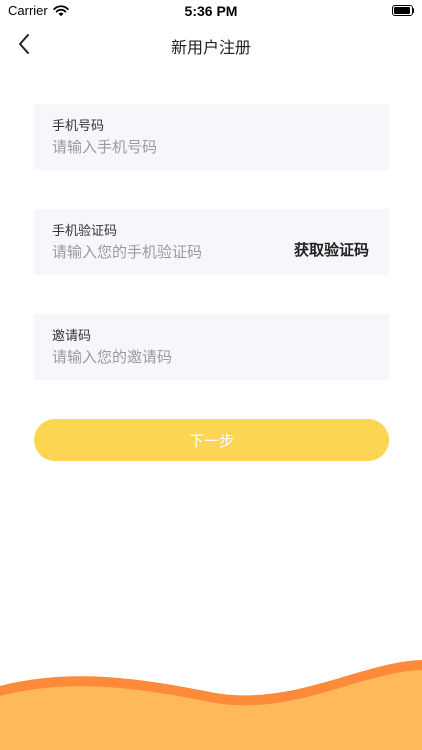  What do you see at coordinates (211, 705) in the screenshot?
I see `decorative-wave` at bounding box center [211, 705].